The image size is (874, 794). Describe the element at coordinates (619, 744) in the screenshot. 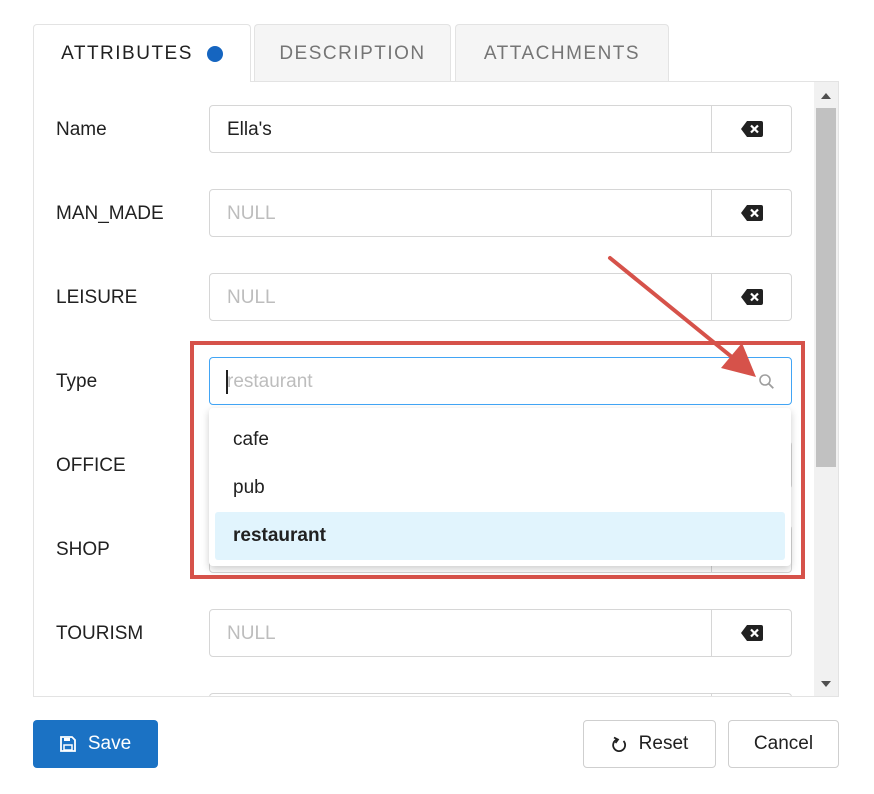

I see `reset-icon` at that location.